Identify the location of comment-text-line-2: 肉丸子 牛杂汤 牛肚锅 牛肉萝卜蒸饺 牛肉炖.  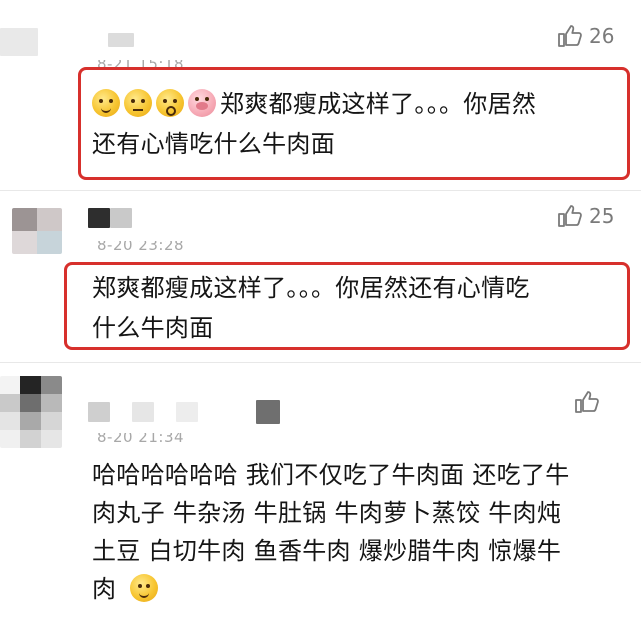
(327, 513).